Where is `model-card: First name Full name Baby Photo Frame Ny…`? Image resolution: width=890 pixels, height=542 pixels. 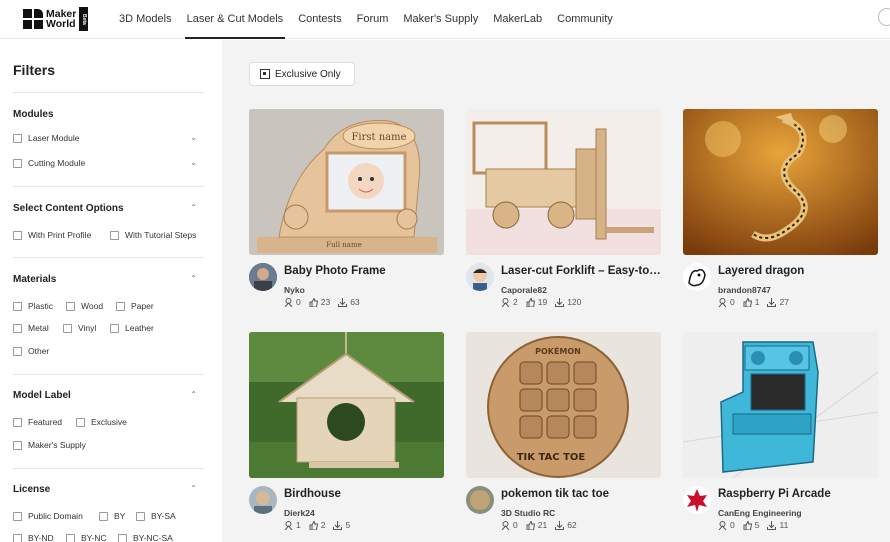
model-card: First name Full name Baby Photo Frame Ny… is located at coordinates (346, 208).